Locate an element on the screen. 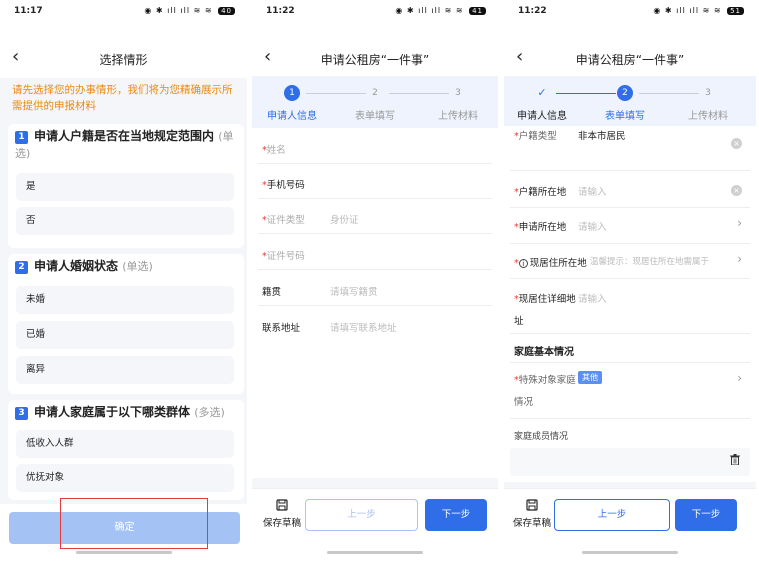  apply-location-placeholder: 请输入 is located at coordinates (592, 227).